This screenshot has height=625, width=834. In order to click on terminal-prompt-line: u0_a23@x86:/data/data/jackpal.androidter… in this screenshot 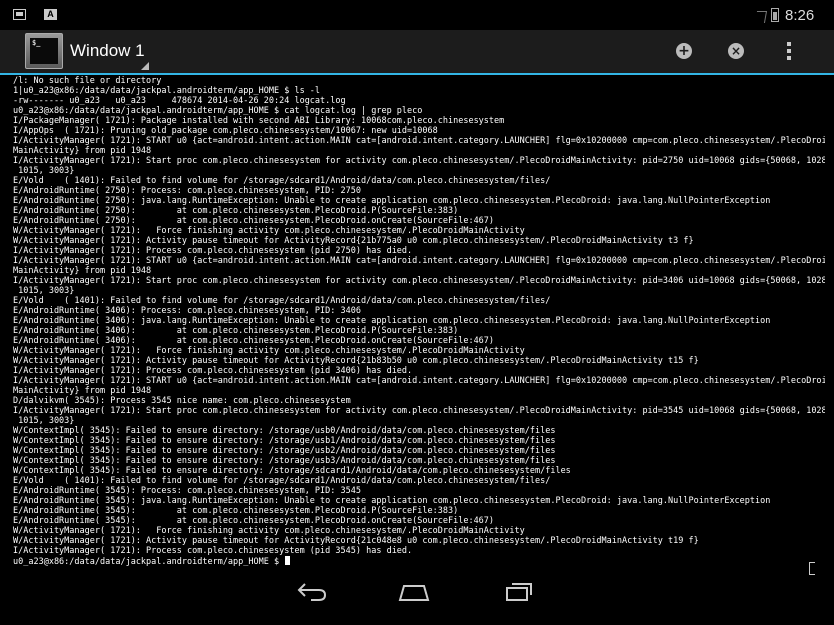, I will do `click(419, 561)`.